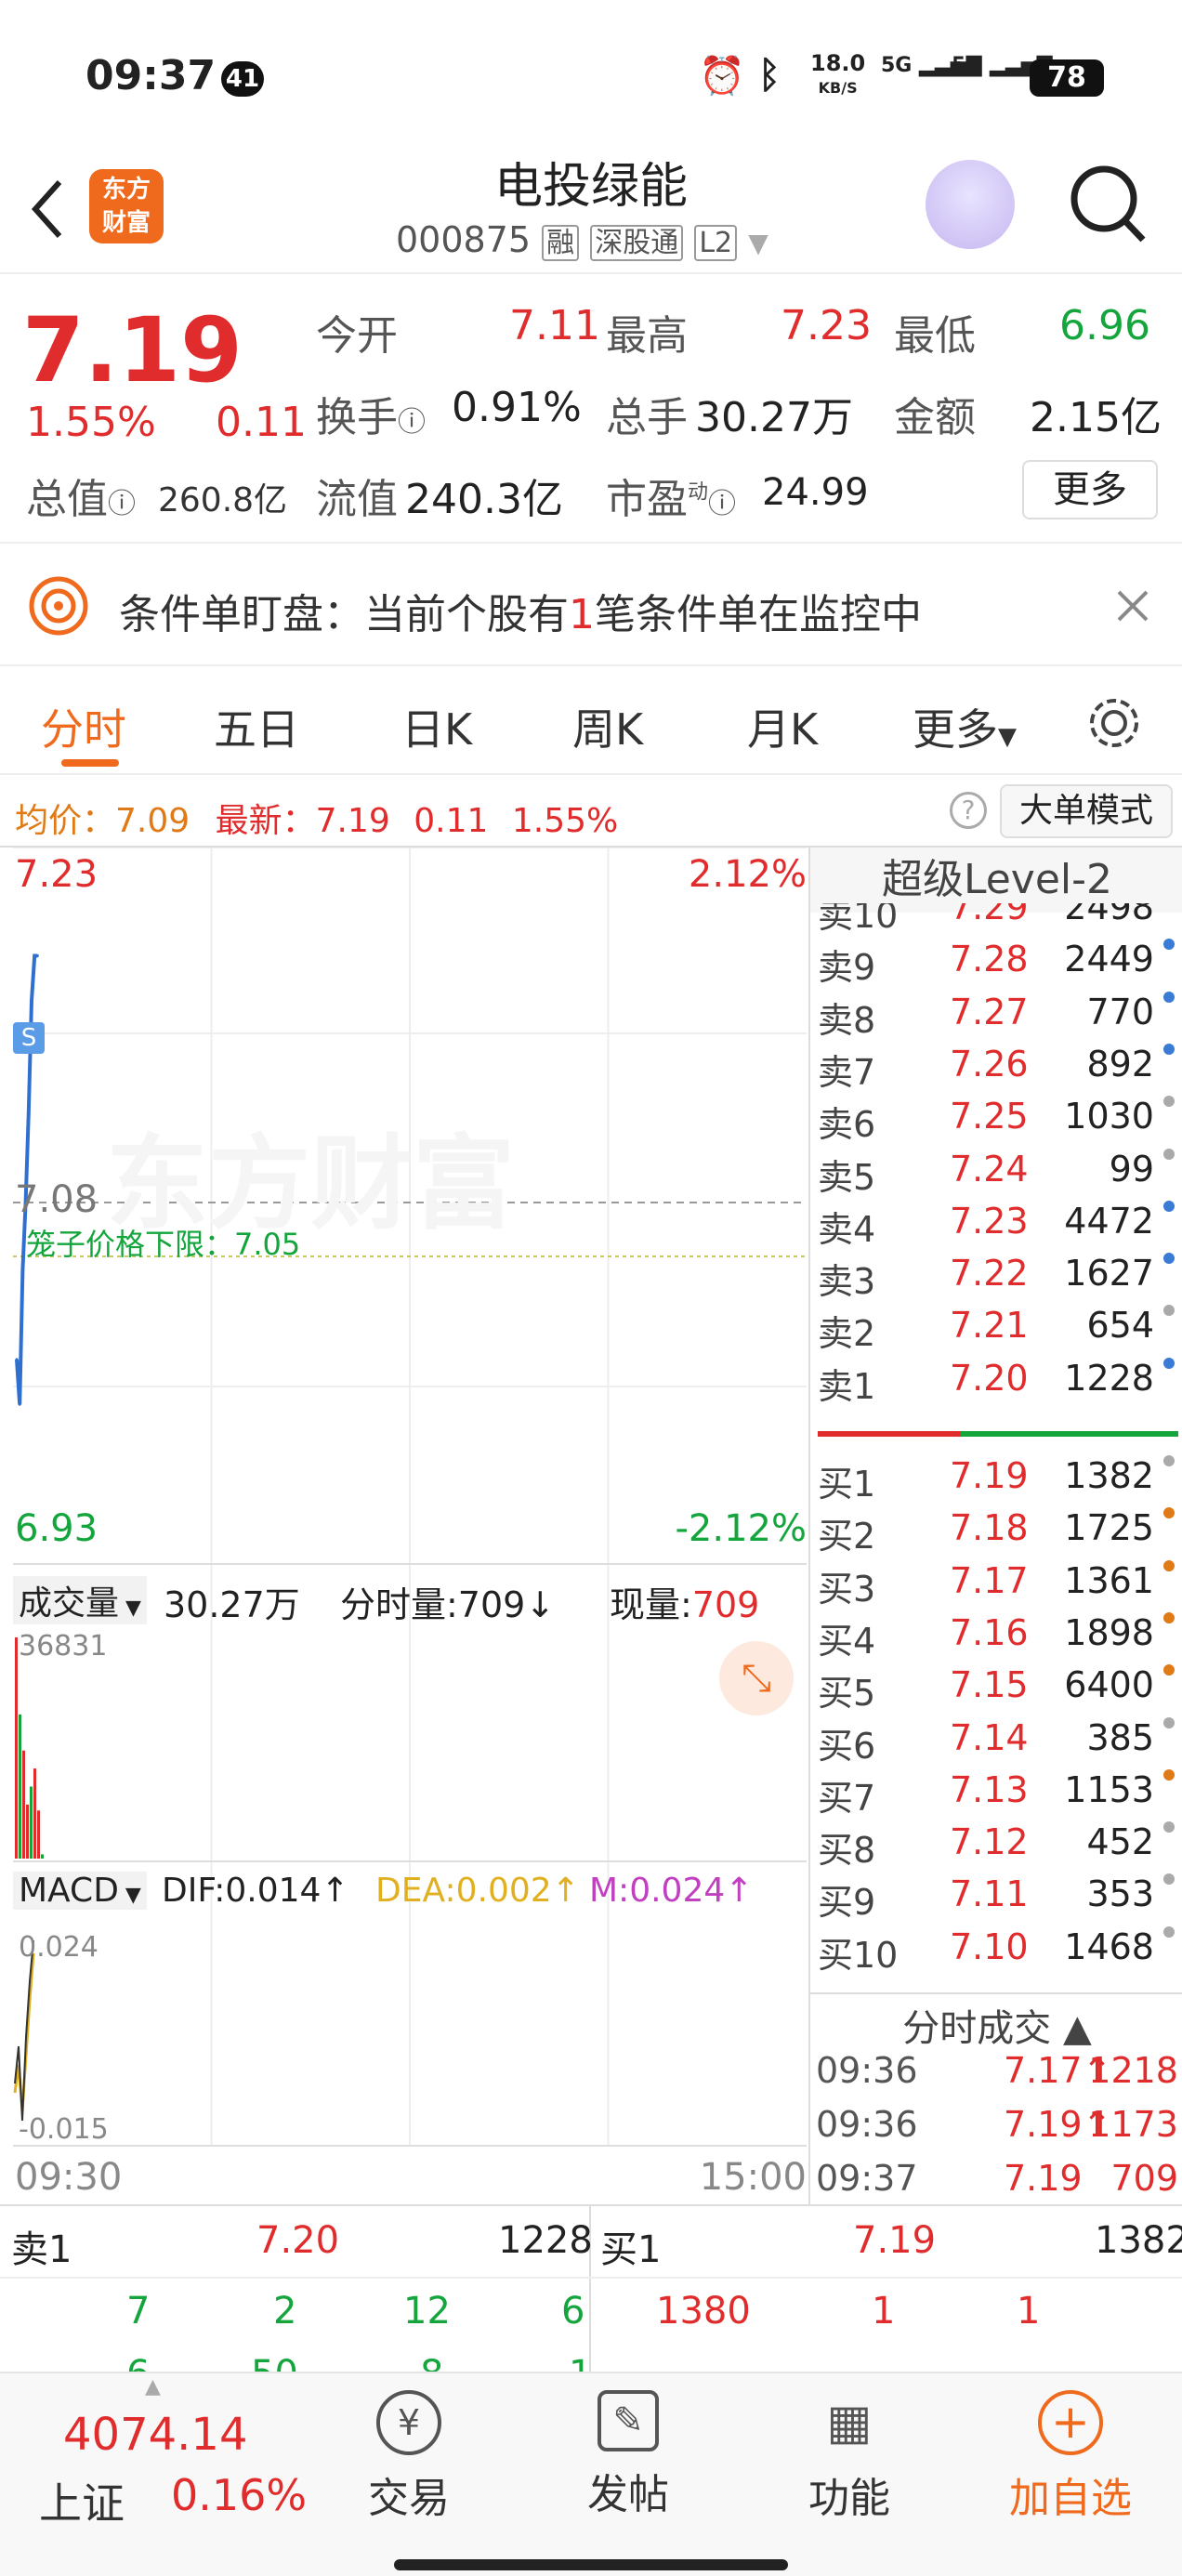 Image resolution: width=1182 pixels, height=2576 pixels. What do you see at coordinates (647, 336) in the screenshot?
I see `high-label: 最高` at bounding box center [647, 336].